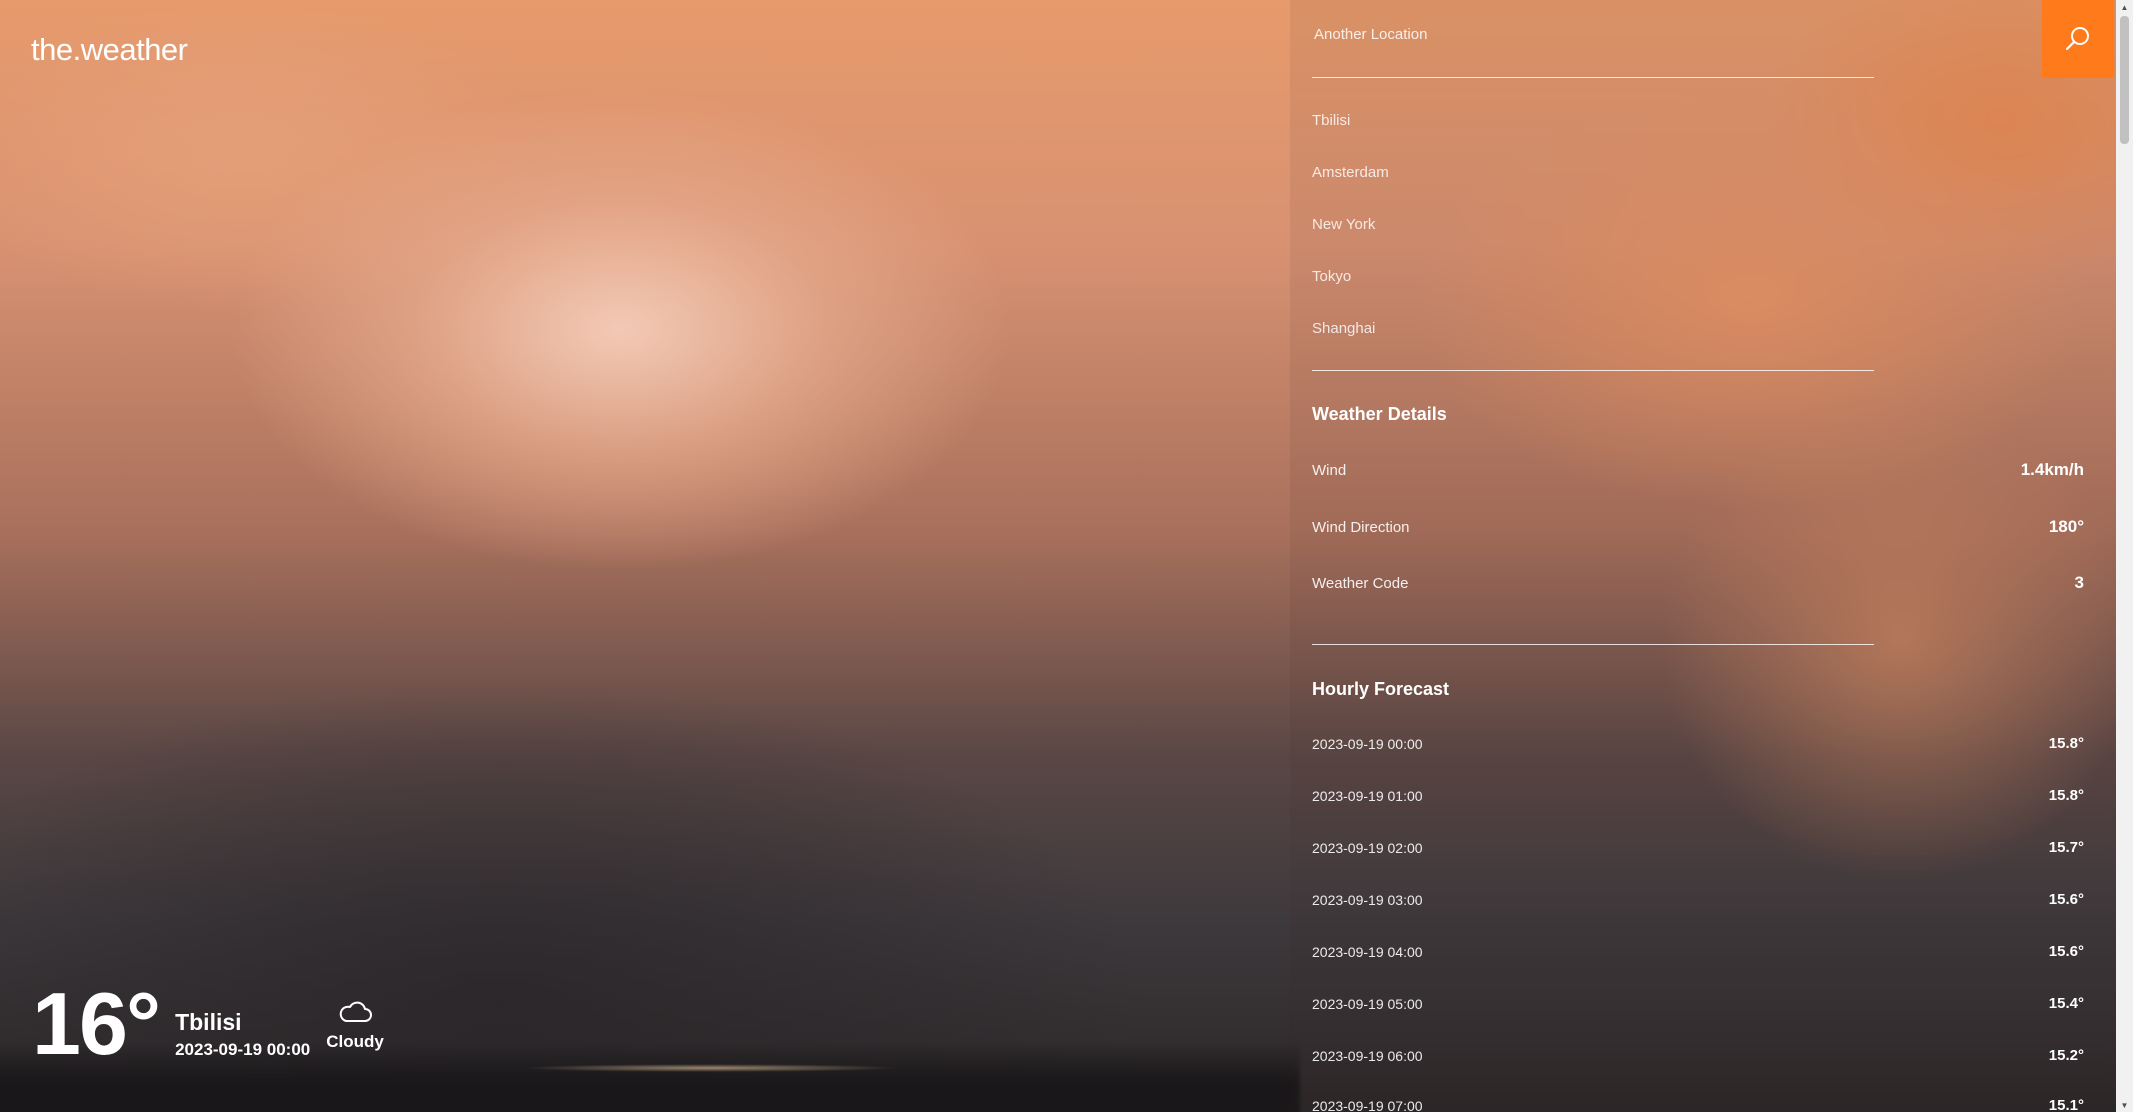  What do you see at coordinates (2066, 526) in the screenshot?
I see `detail-value: 180°` at bounding box center [2066, 526].